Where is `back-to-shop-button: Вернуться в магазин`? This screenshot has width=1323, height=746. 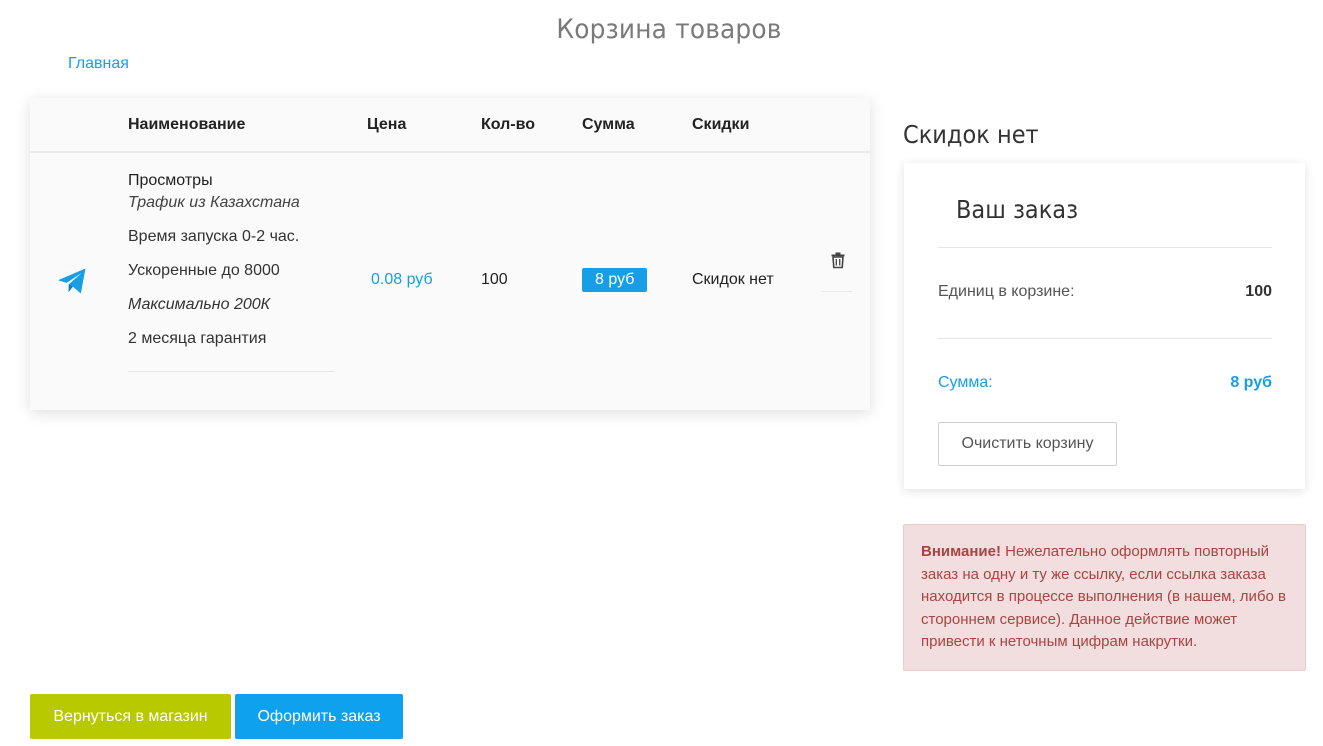
back-to-shop-button: Вернуться в магазин is located at coordinates (130, 716).